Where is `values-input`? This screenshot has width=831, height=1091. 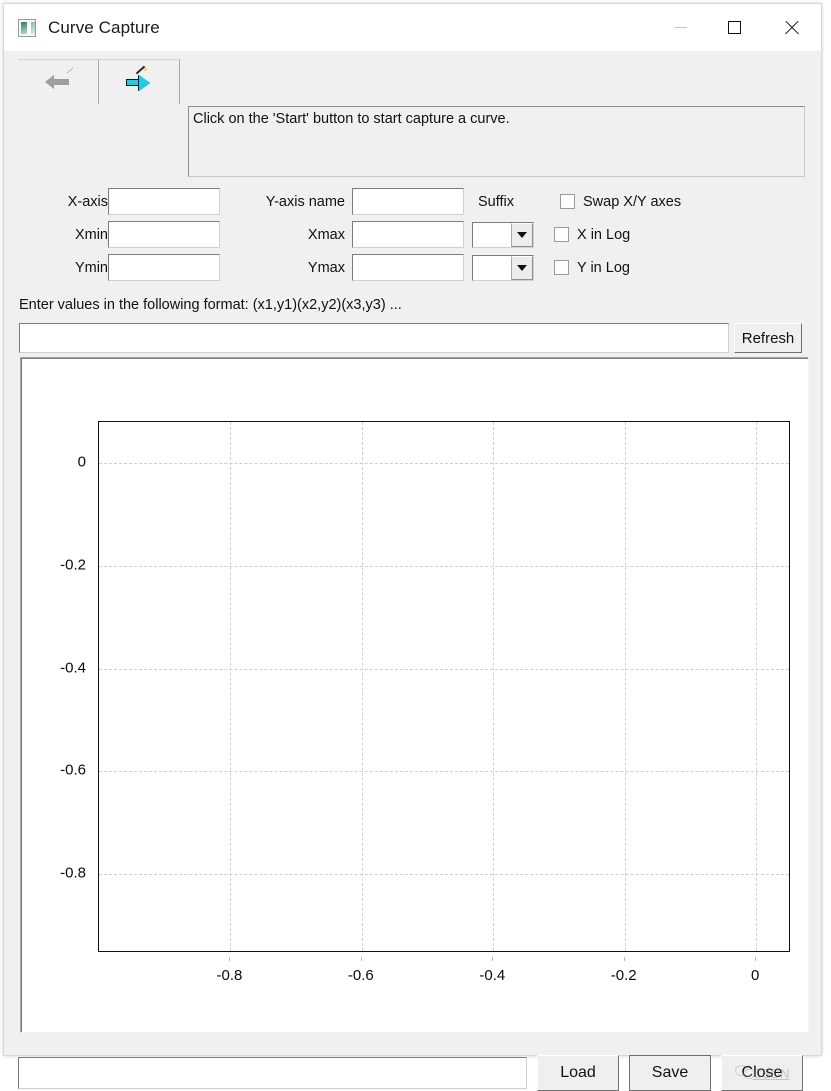
values-input is located at coordinates (374, 338).